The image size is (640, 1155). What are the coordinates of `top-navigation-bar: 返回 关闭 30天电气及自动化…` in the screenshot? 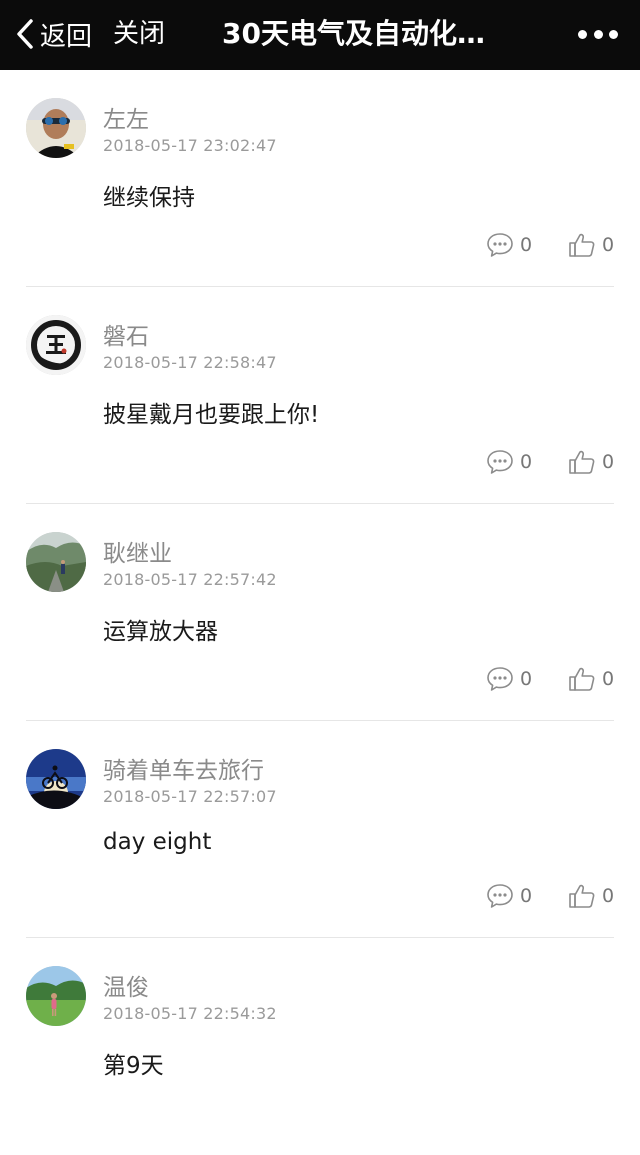 It's located at (320, 35).